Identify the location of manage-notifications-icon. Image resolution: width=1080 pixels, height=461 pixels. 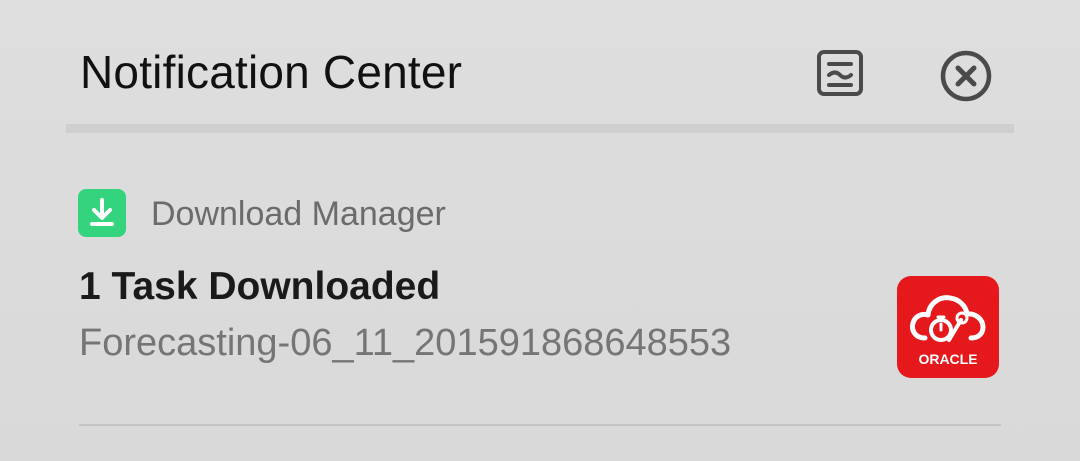
(840, 73).